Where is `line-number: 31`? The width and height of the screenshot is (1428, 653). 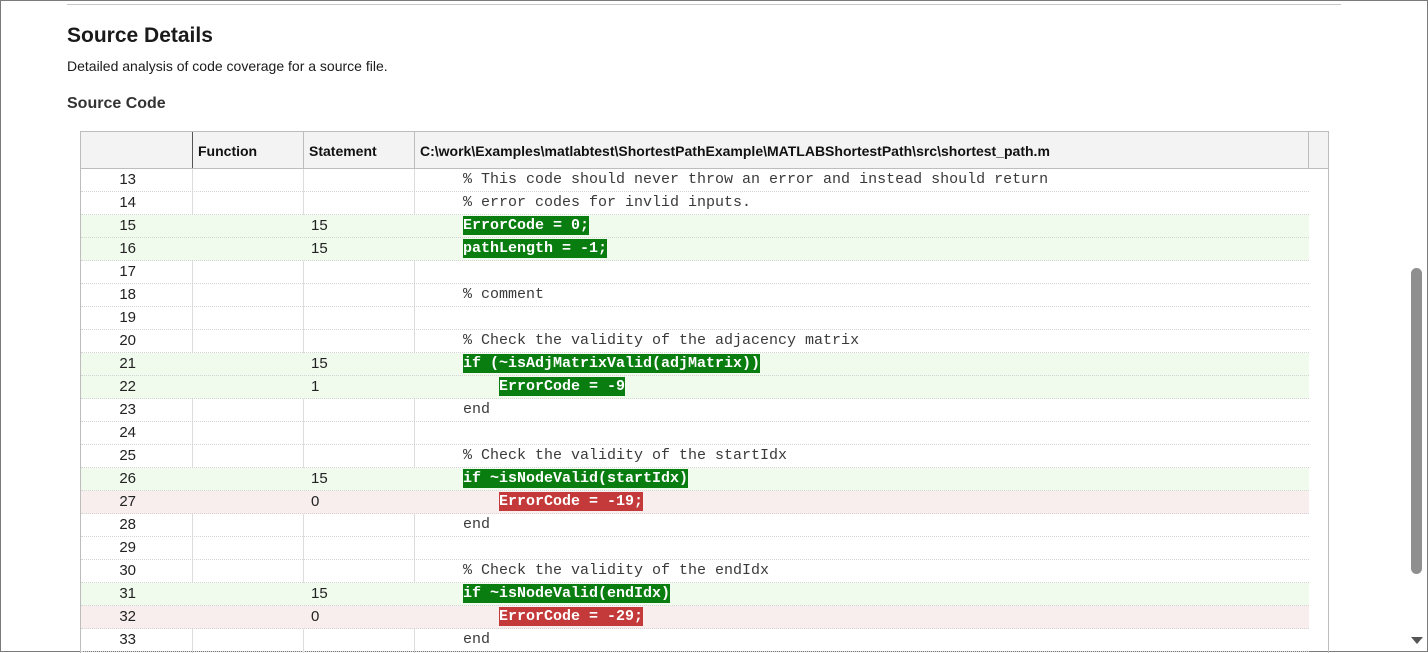
line-number: 31 is located at coordinates (127, 593).